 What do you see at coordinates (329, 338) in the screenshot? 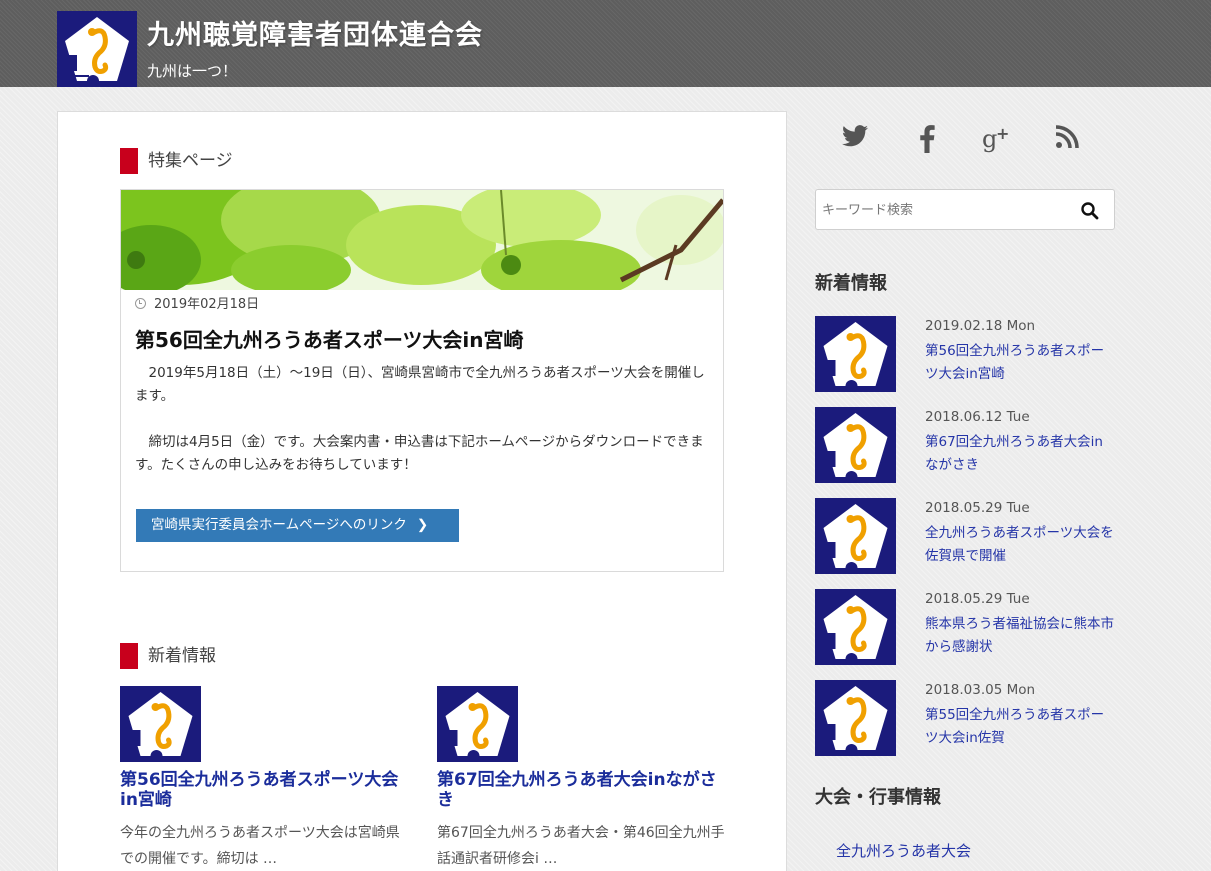
I see `post-title: 第56回全九州ろうあ者スポーツ大会in宮崎` at bounding box center [329, 338].